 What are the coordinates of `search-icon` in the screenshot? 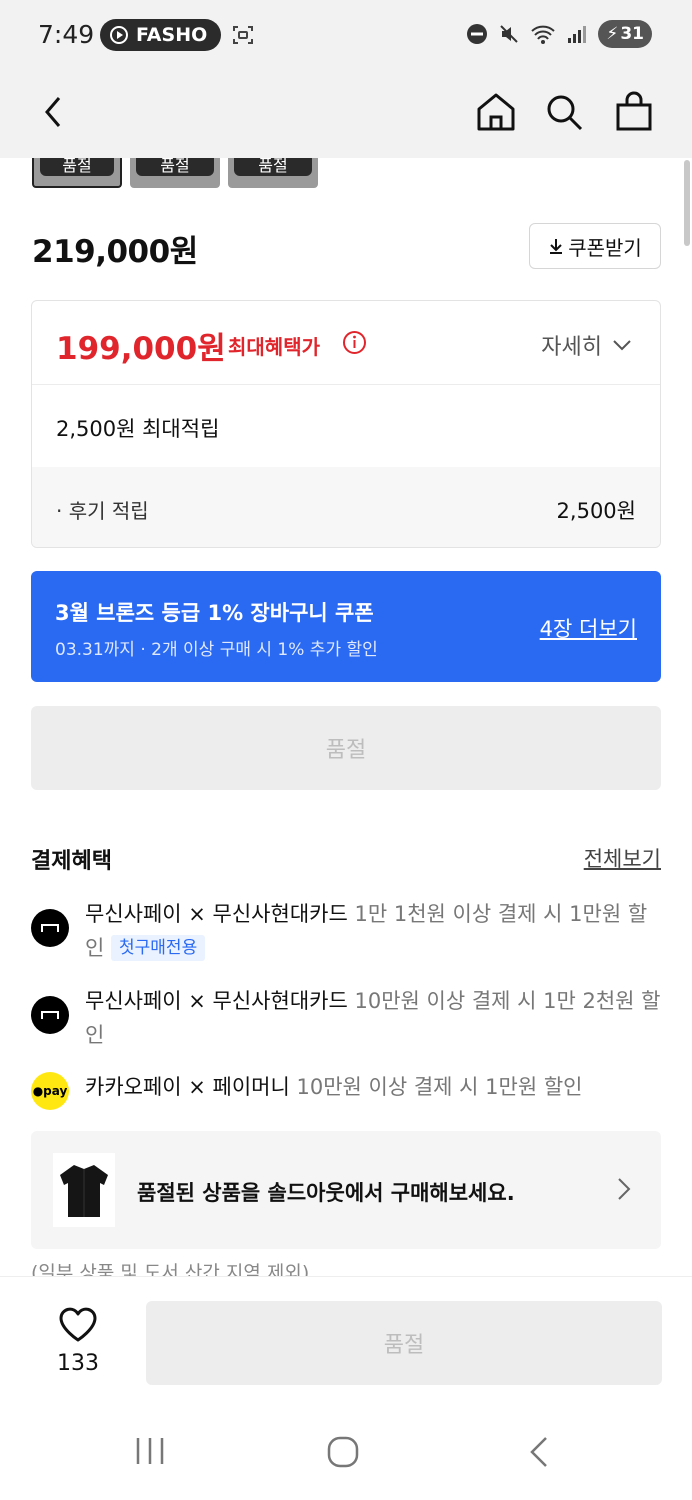 It's located at (565, 113).